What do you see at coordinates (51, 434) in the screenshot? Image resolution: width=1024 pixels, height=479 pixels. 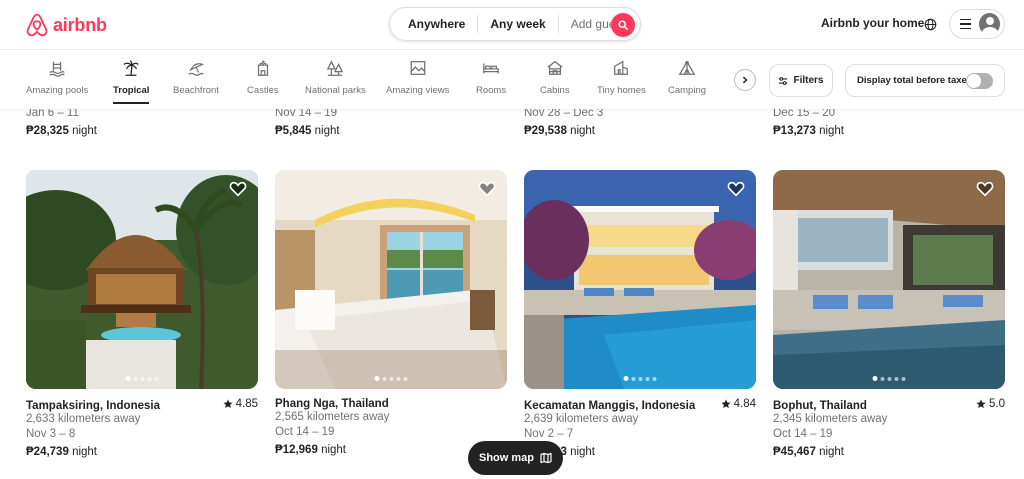 I see `listing-dates: Nov 3 – 8` at bounding box center [51, 434].